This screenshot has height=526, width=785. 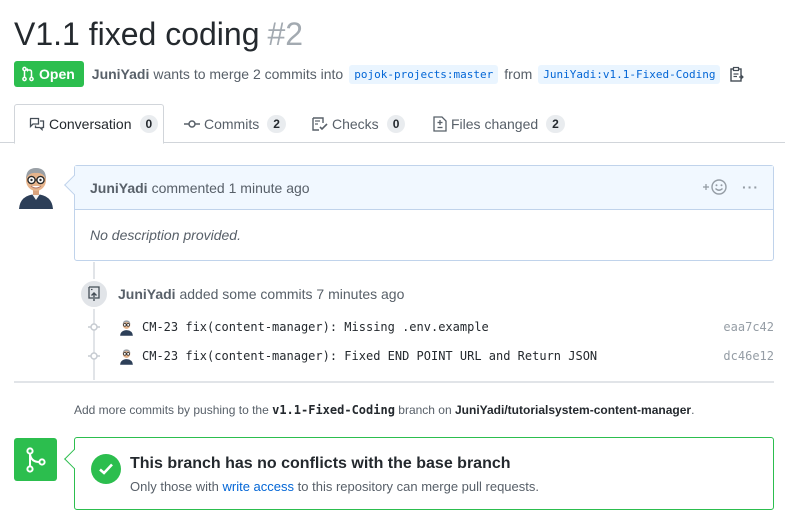 What do you see at coordinates (320, 123) in the screenshot?
I see `checklist-icon` at bounding box center [320, 123].